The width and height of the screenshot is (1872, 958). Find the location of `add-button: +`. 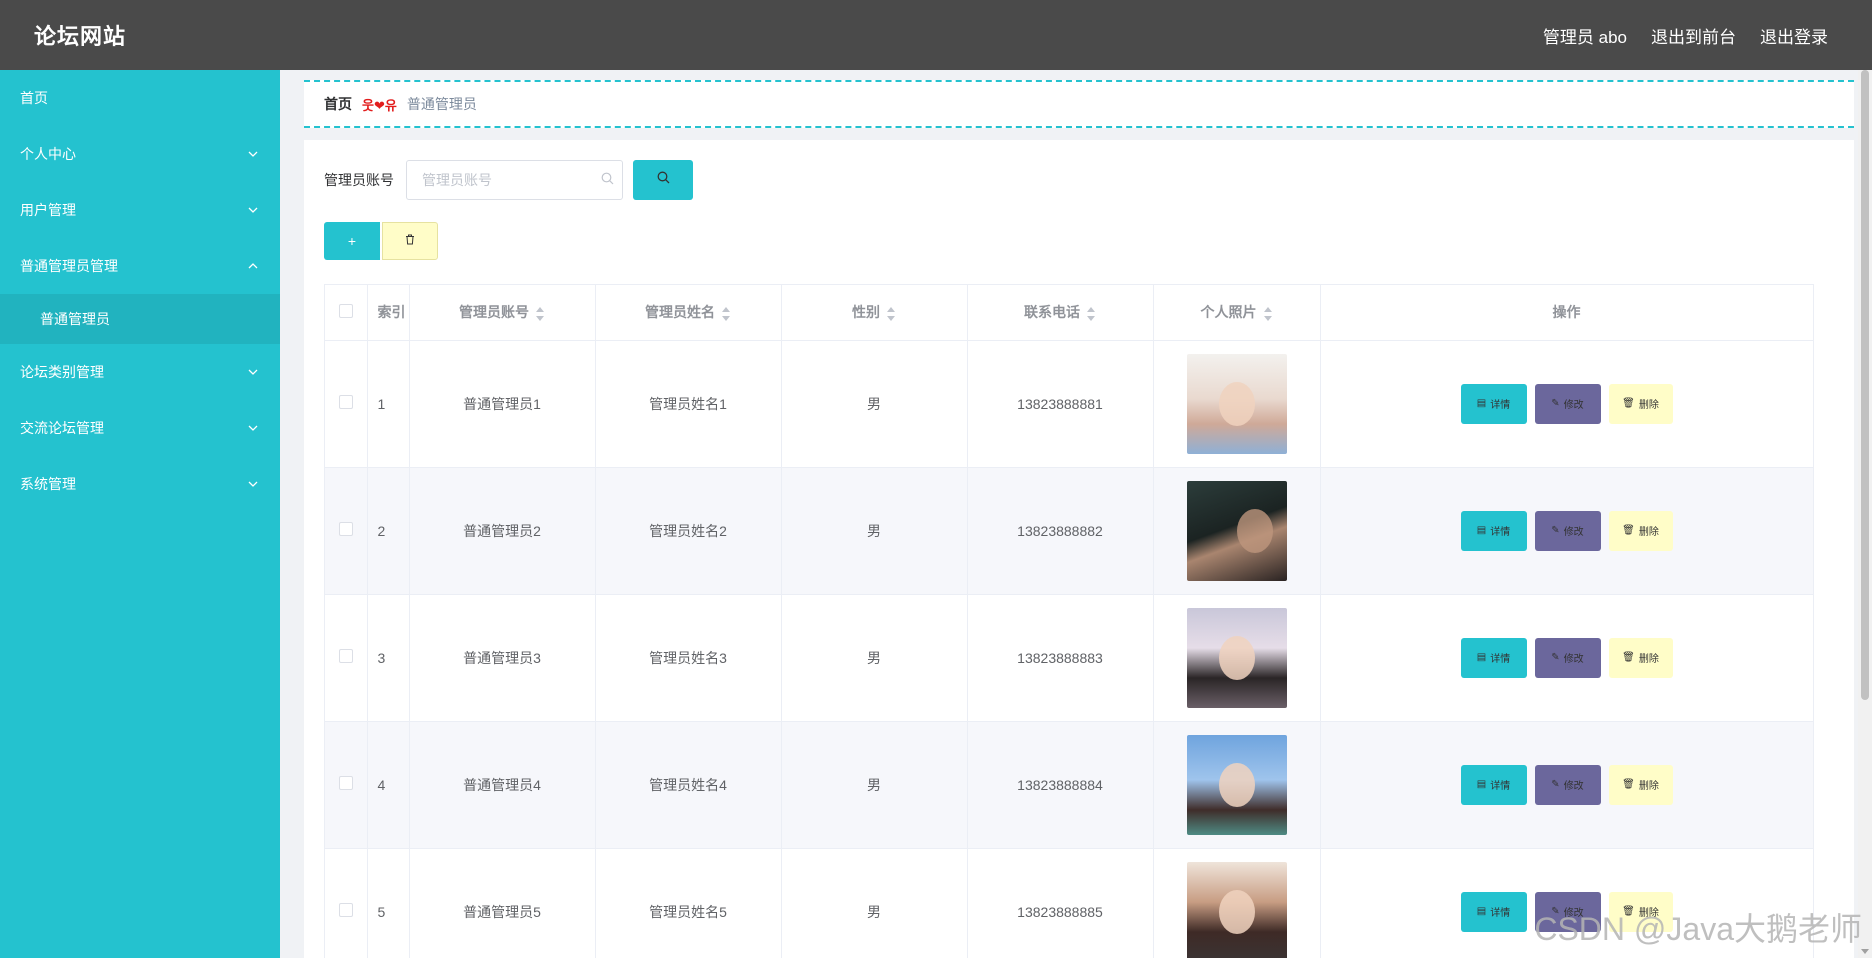

add-button: + is located at coordinates (352, 241).